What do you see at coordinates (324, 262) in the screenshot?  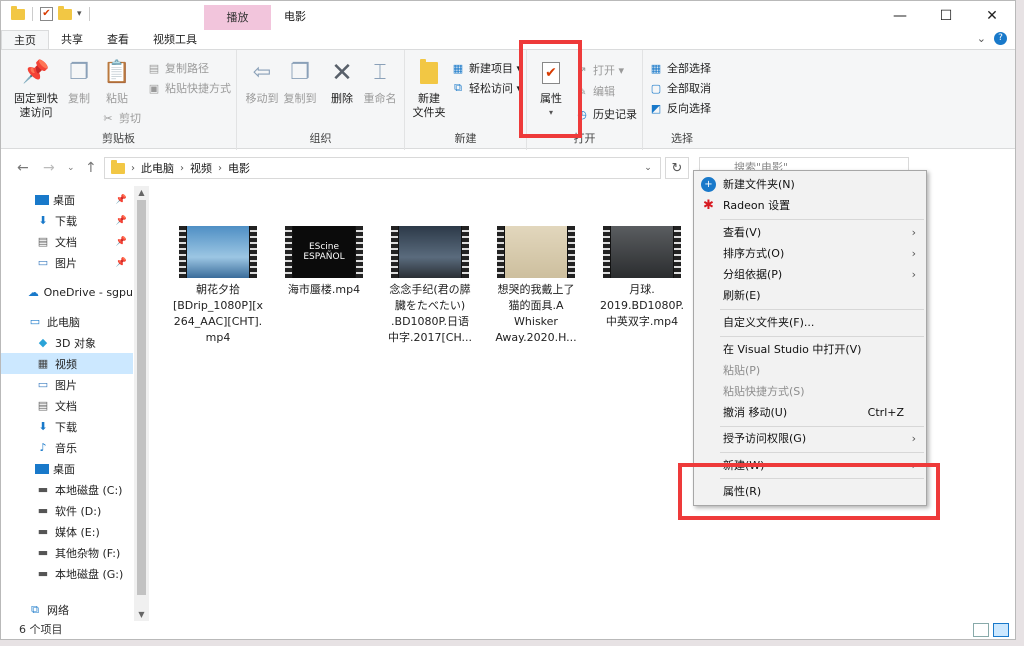 I see `file-item: EScine ESPAÑOL 海市蜃楼.mp4` at bounding box center [324, 262].